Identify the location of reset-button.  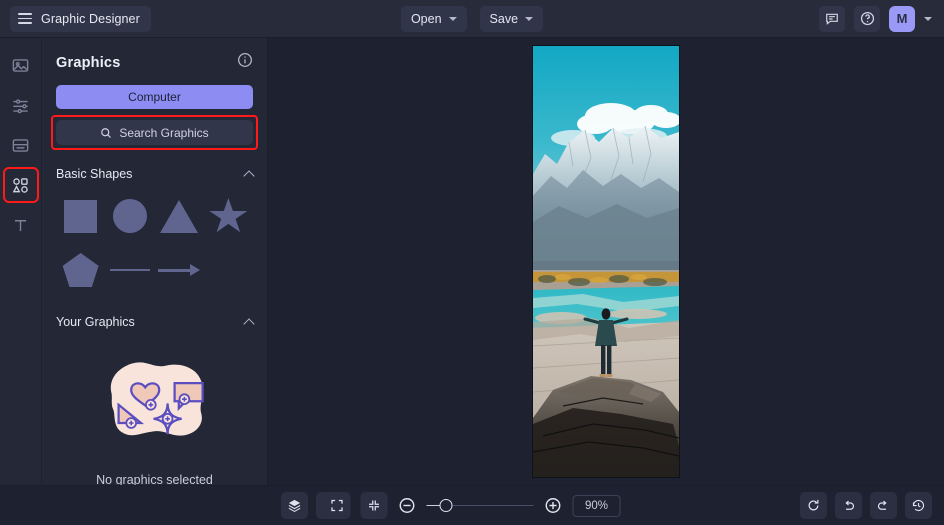
(813, 505).